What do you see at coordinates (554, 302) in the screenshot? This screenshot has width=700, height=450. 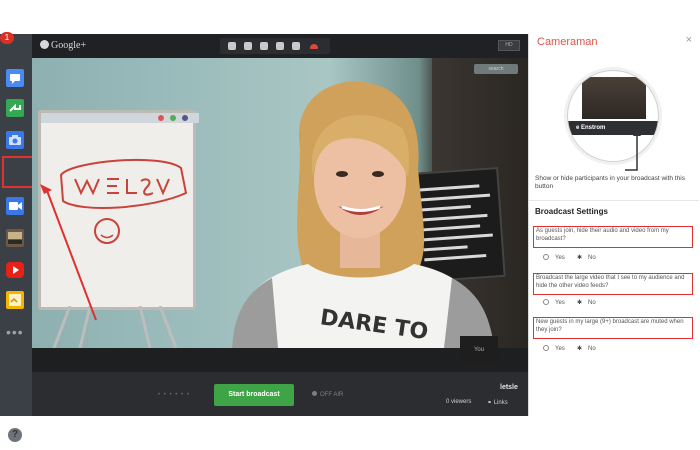 I see `yes-radio-2: Yes` at bounding box center [554, 302].